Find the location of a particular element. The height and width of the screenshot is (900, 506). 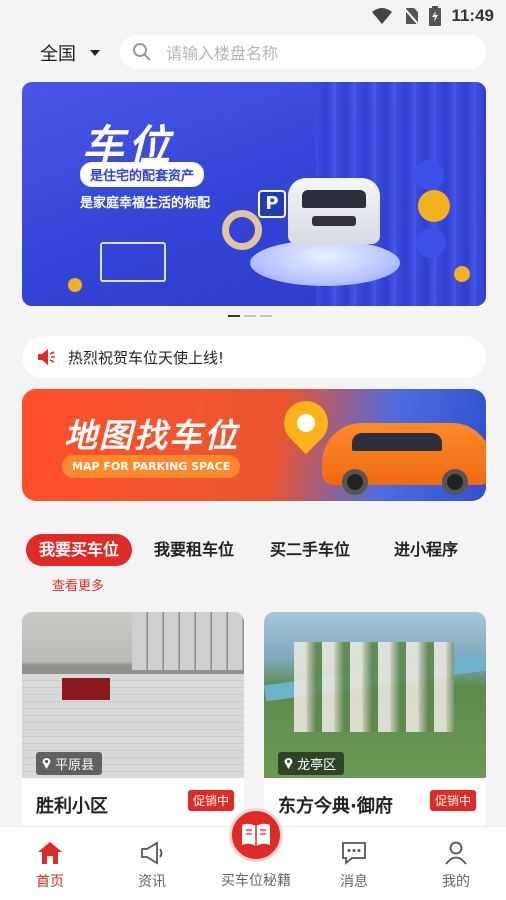

map-banner-subtitle: MAP FOR PARKING SPACE is located at coordinates (151, 466).